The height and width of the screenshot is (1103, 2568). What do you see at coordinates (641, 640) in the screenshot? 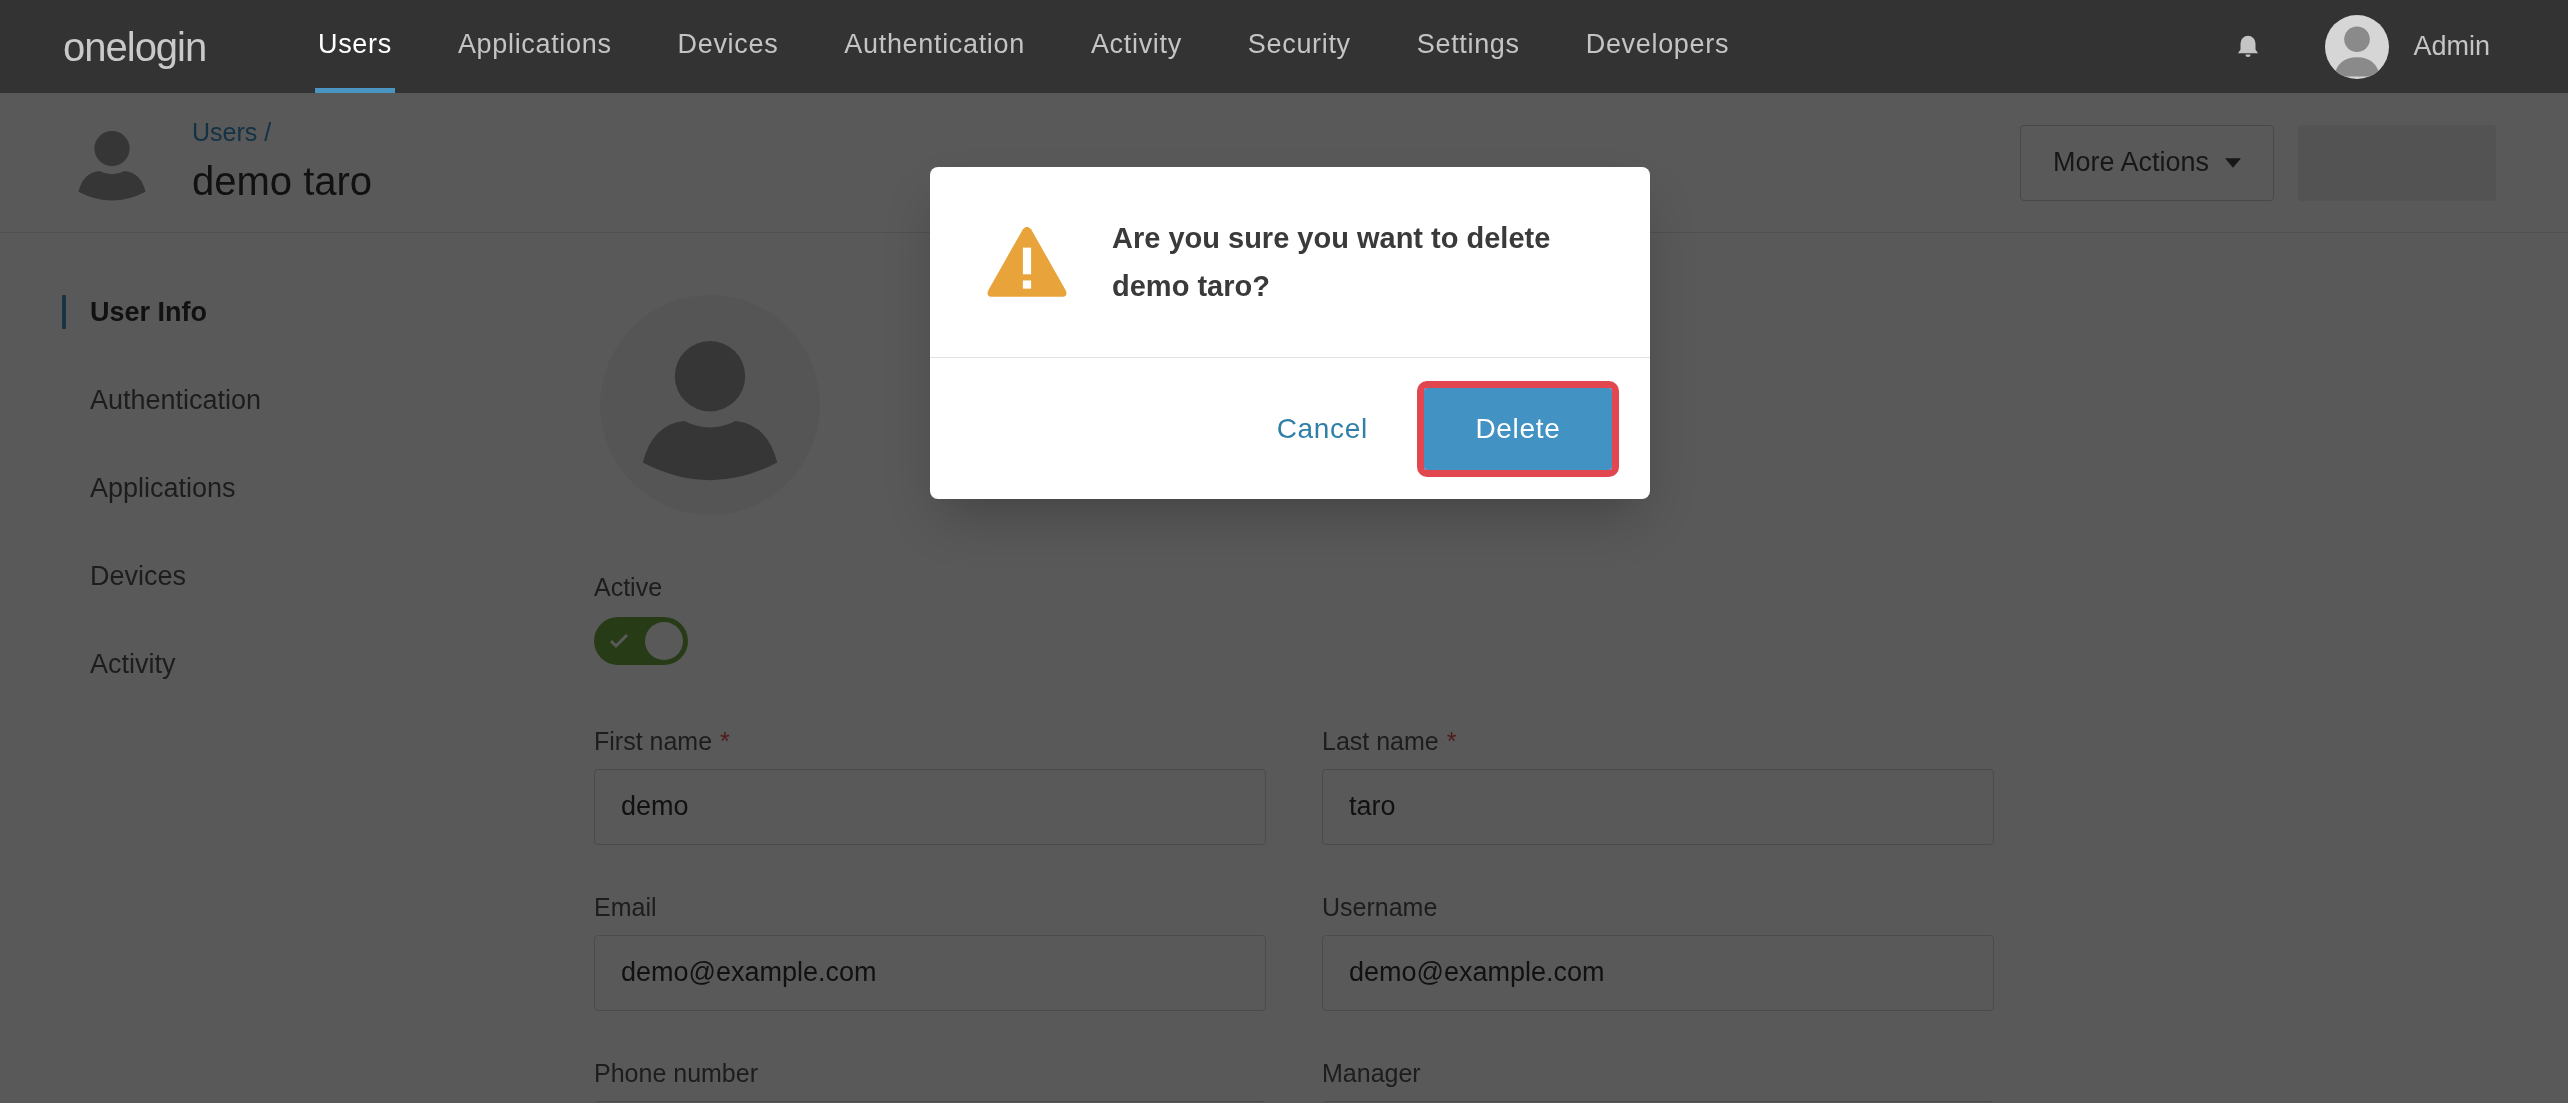
I see `active-toggle` at bounding box center [641, 640].